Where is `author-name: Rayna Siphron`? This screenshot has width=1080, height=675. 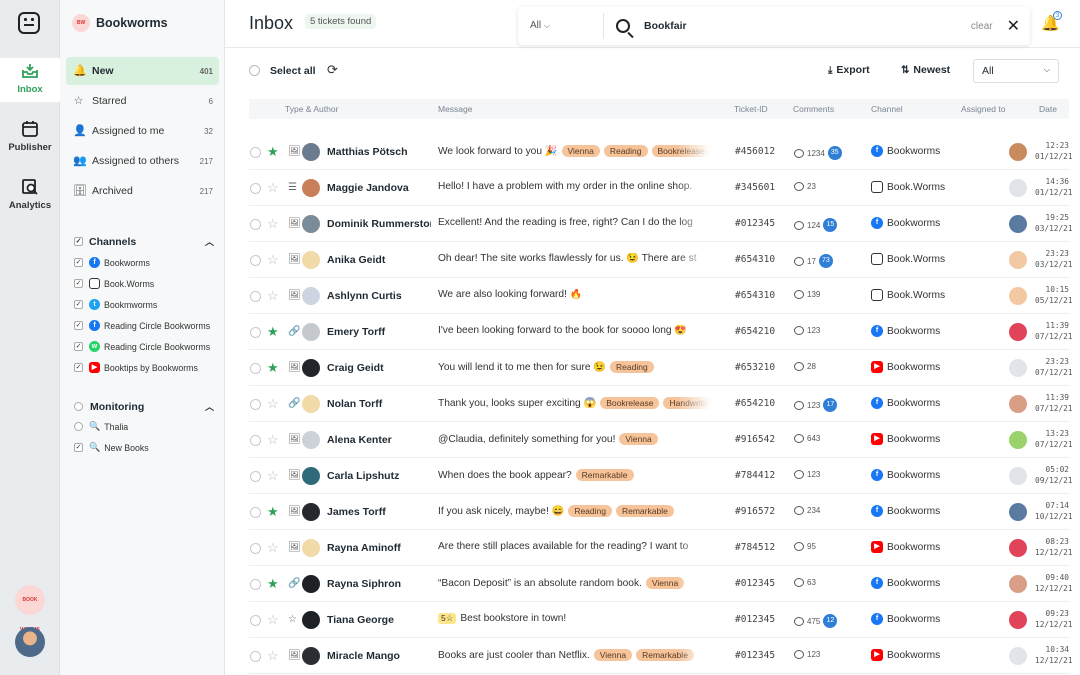 author-name: Rayna Siphron is located at coordinates (379, 584).